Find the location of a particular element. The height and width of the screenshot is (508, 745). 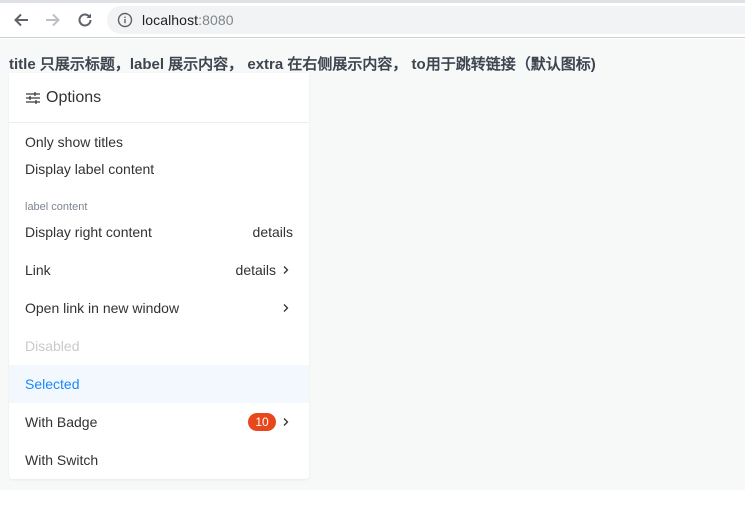

arrow-left-icon is located at coordinates (21, 20).